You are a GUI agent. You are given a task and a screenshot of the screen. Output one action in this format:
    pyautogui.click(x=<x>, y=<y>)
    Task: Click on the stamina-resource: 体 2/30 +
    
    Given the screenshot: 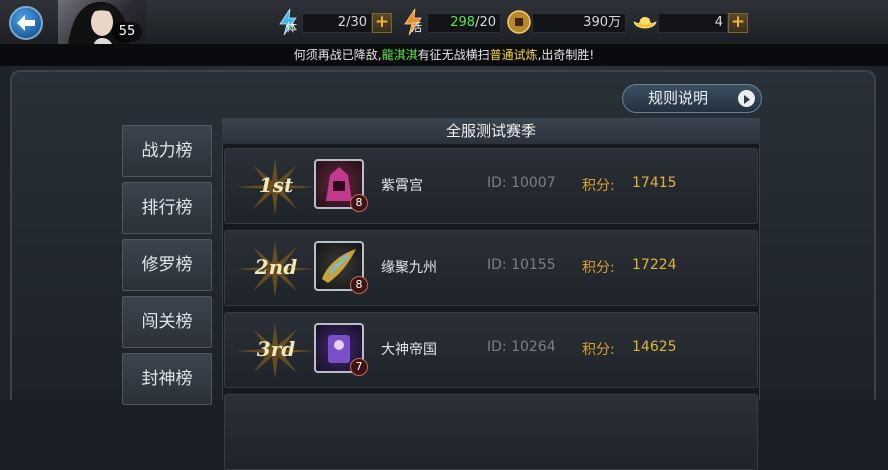 What is the action you would take?
    pyautogui.click(x=335, y=22)
    